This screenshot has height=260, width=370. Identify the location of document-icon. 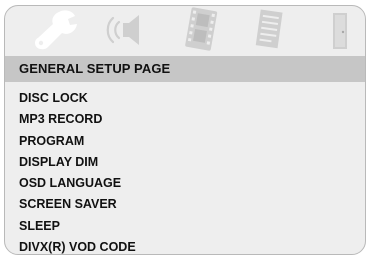
(270, 29).